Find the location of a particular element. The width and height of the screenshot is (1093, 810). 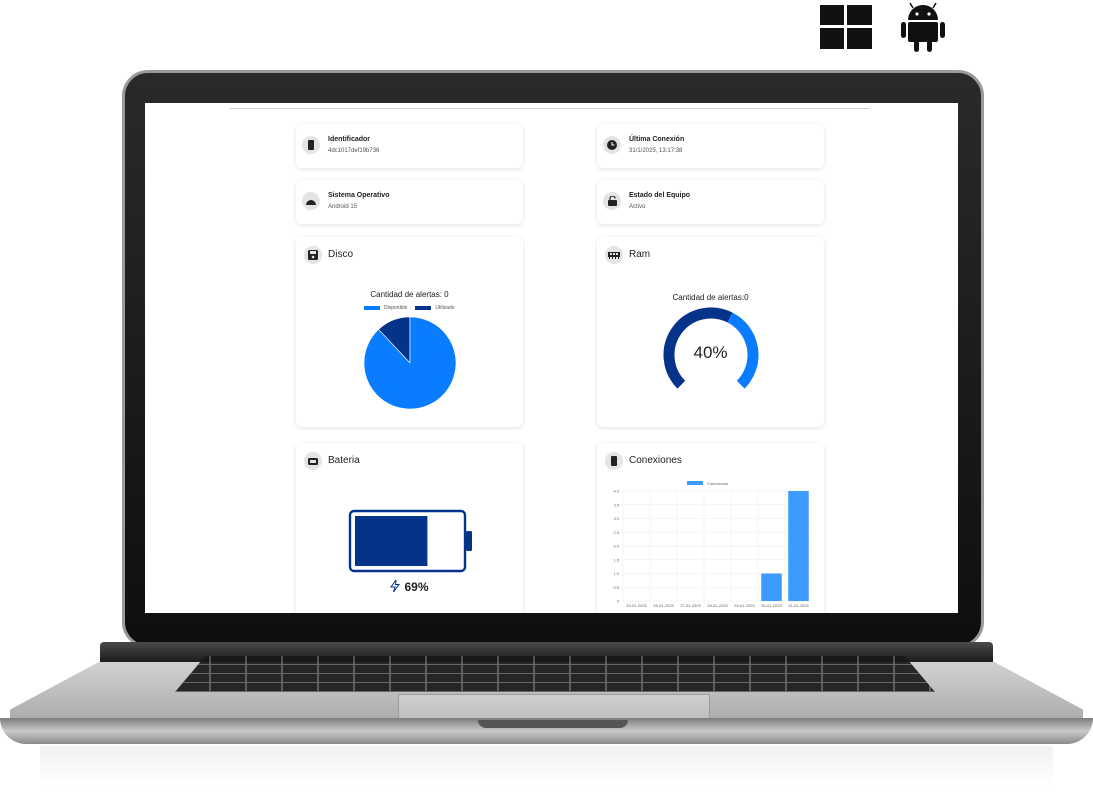

bar-xtick-label: 27-01-2025 is located at coordinates (690, 605).